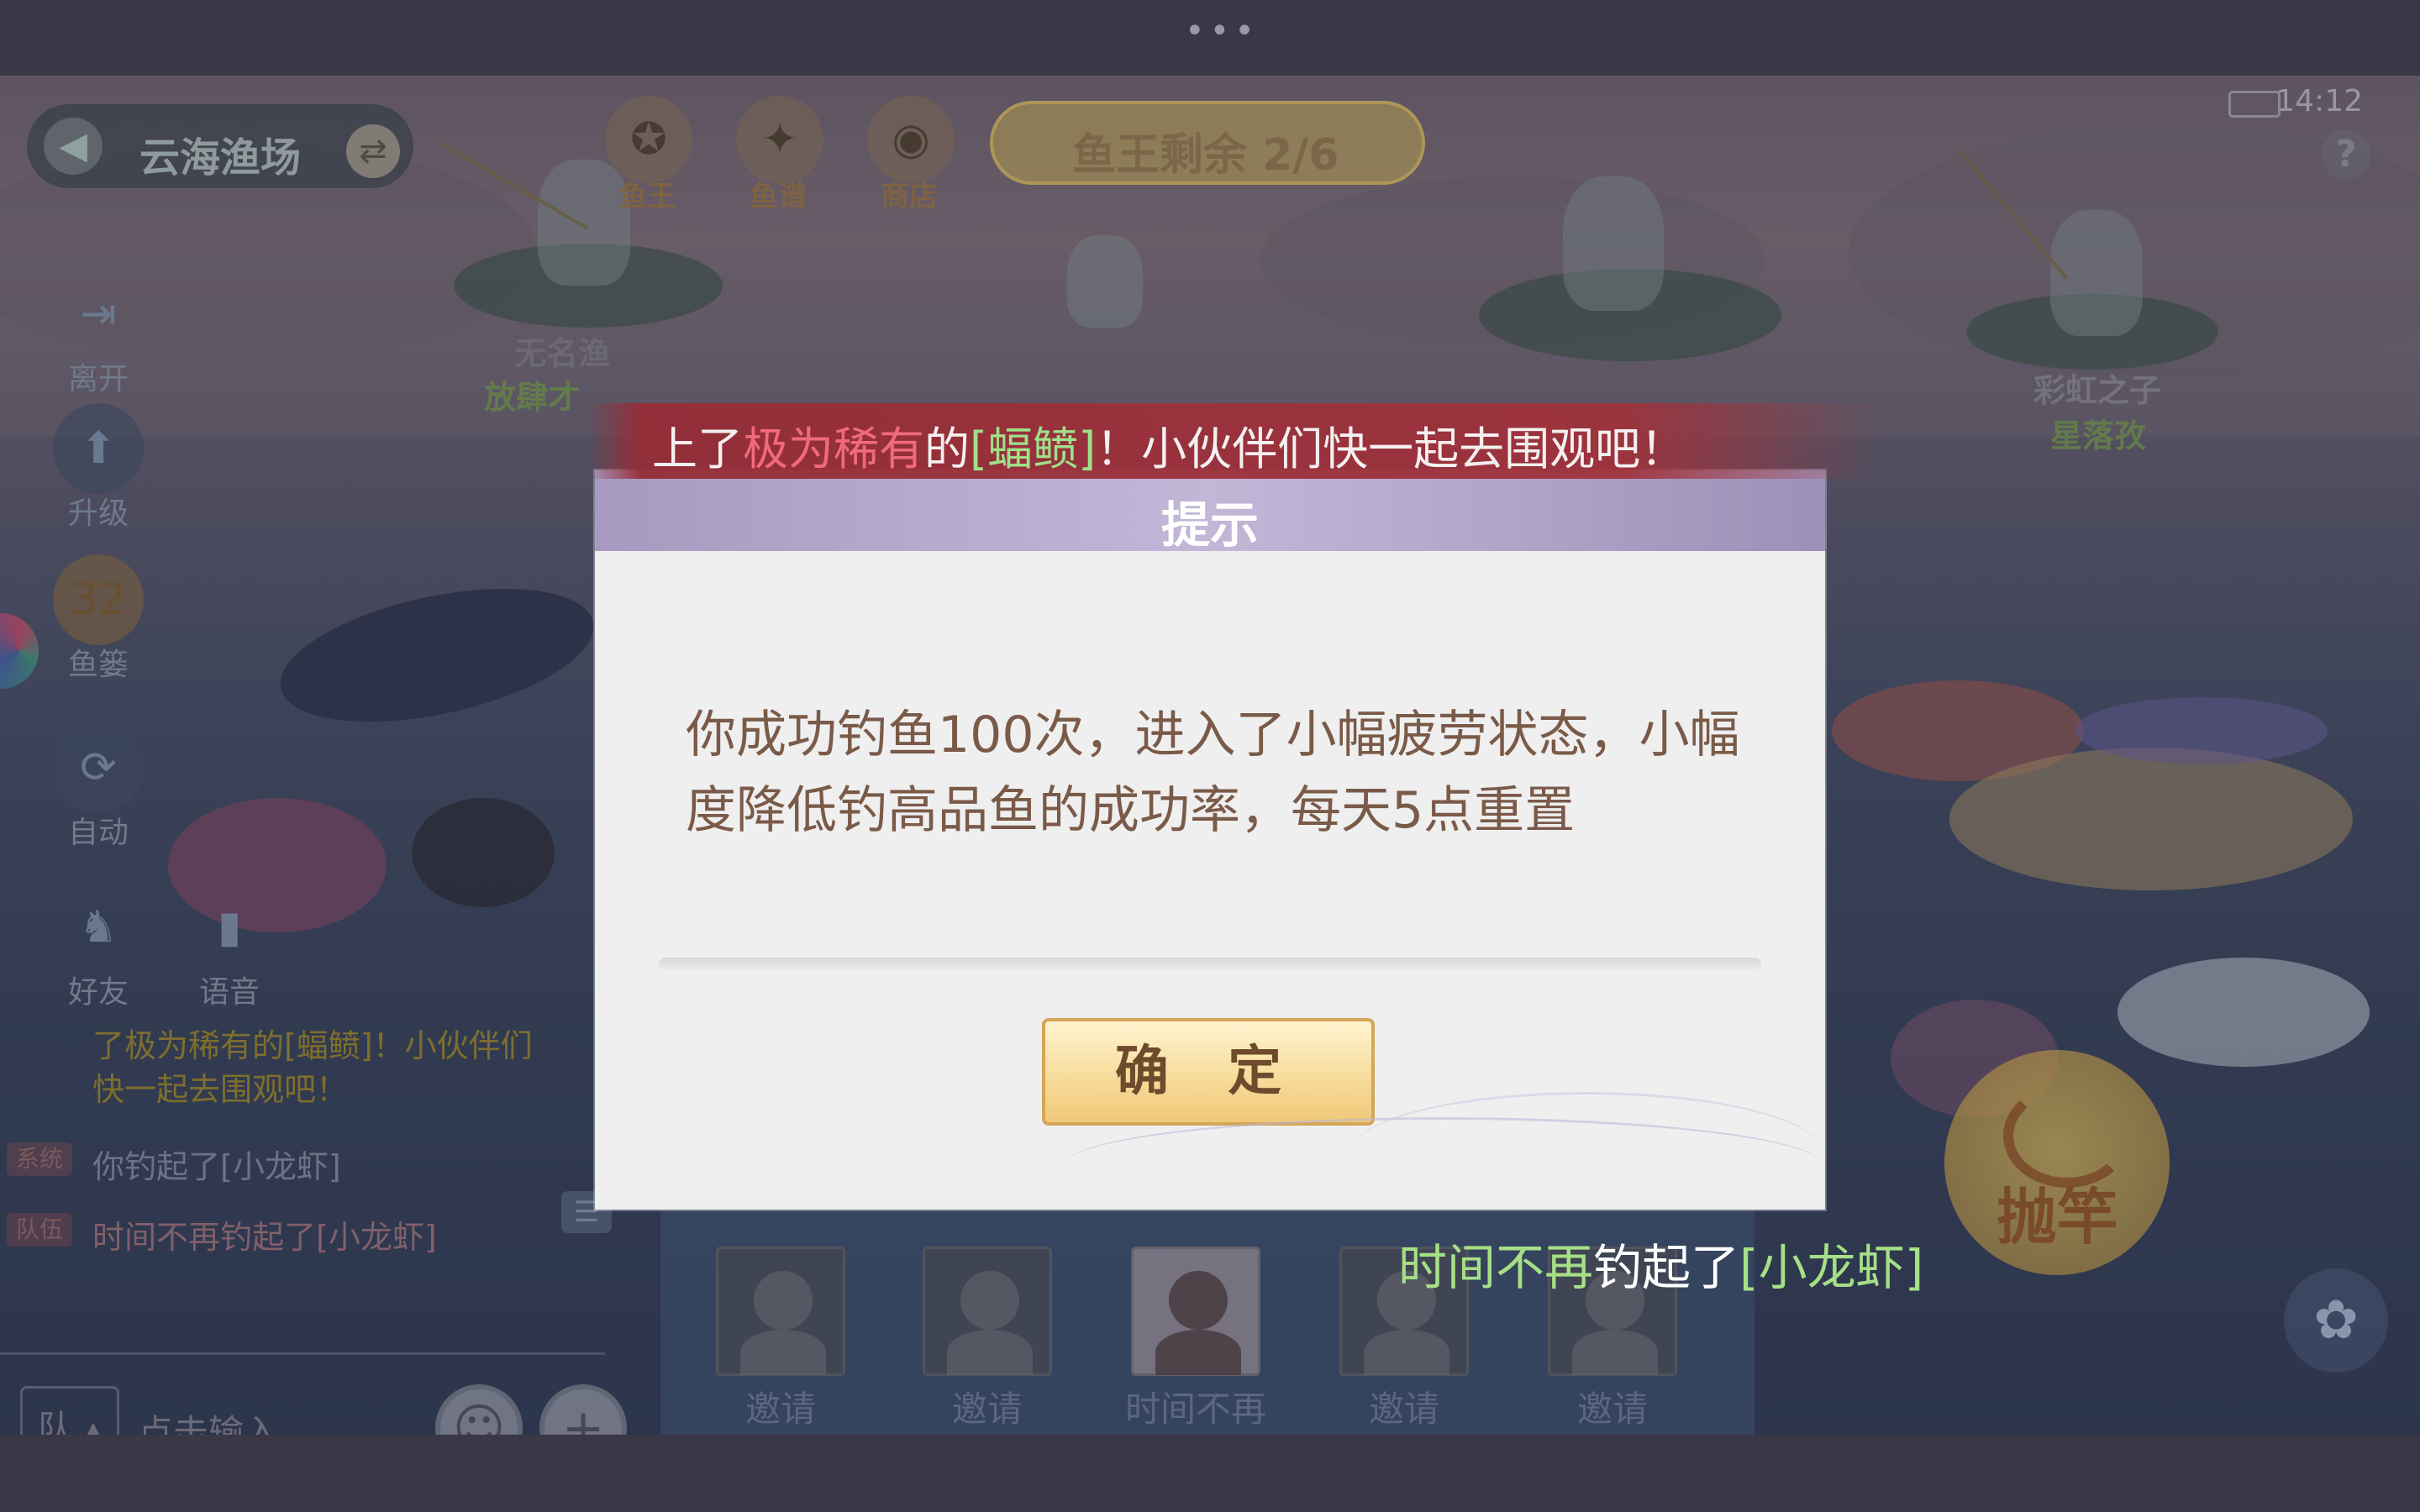 The height and width of the screenshot is (1512, 2420). Describe the element at coordinates (264, 1237) in the screenshot. I see `chat-message: 时间不再钓起了[小龙虾]` at that location.